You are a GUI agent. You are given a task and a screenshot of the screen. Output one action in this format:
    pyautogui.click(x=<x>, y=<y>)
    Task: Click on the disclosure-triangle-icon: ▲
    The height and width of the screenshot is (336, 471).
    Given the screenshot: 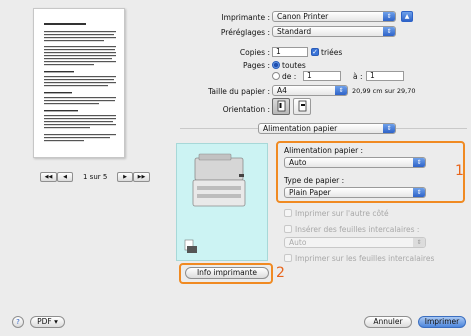 What is the action you would take?
    pyautogui.click(x=407, y=16)
    